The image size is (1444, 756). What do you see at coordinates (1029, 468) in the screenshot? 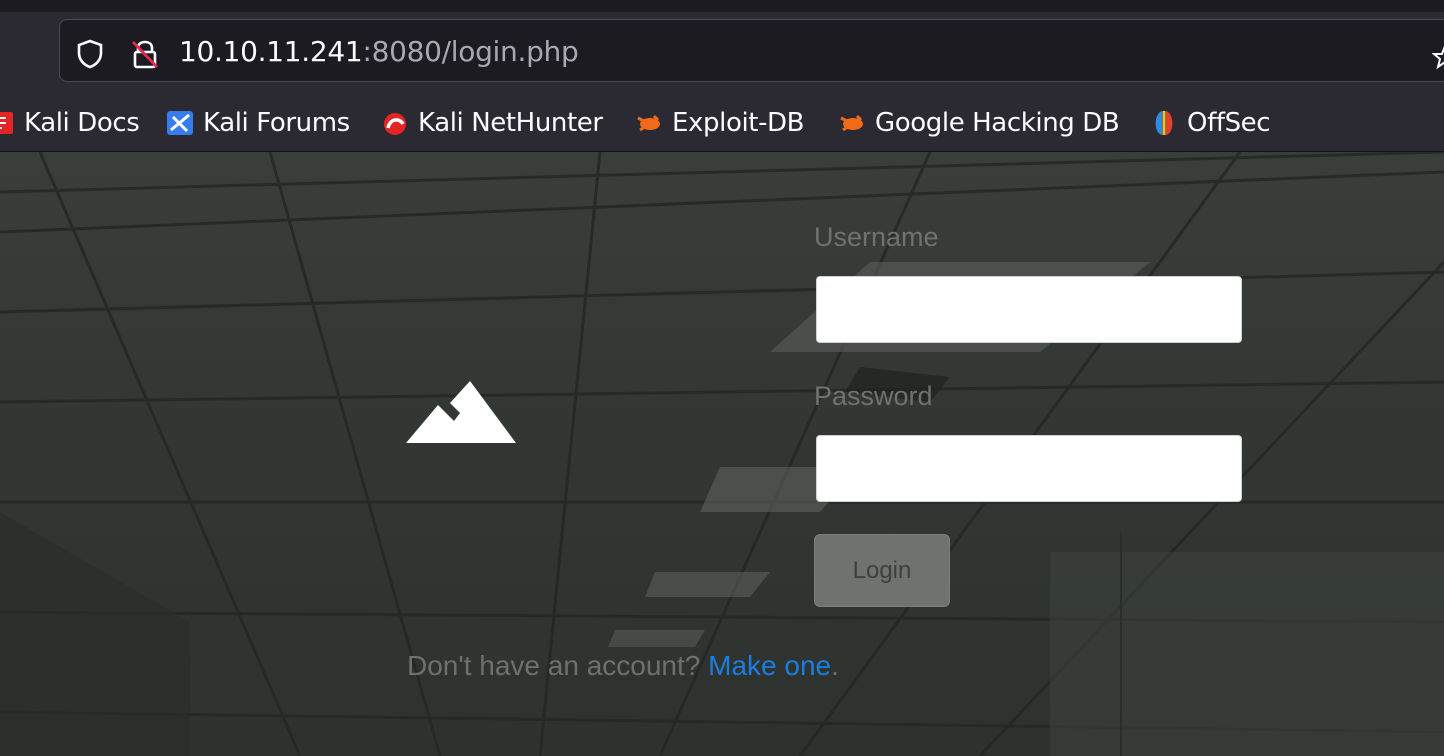
I see `password-input` at bounding box center [1029, 468].